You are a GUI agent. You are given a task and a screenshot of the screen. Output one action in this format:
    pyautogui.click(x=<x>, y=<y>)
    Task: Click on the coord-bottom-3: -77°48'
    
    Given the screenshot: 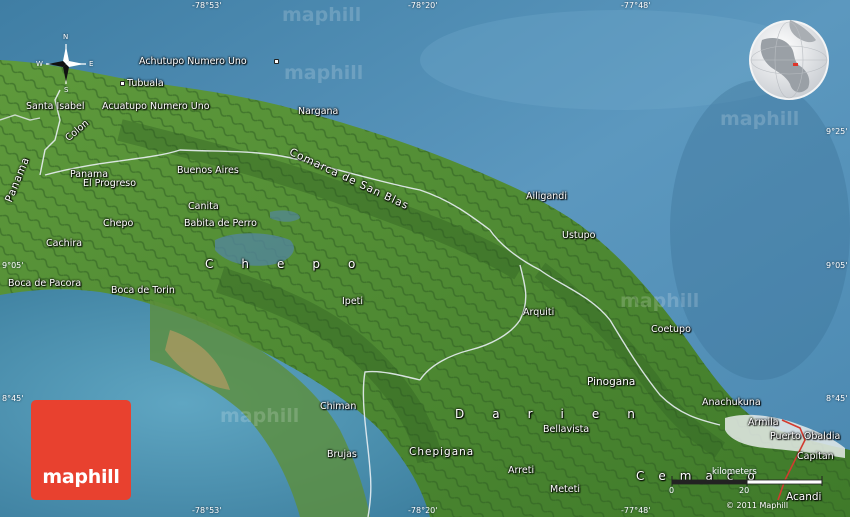 What is the action you would take?
    pyautogui.click(x=636, y=510)
    